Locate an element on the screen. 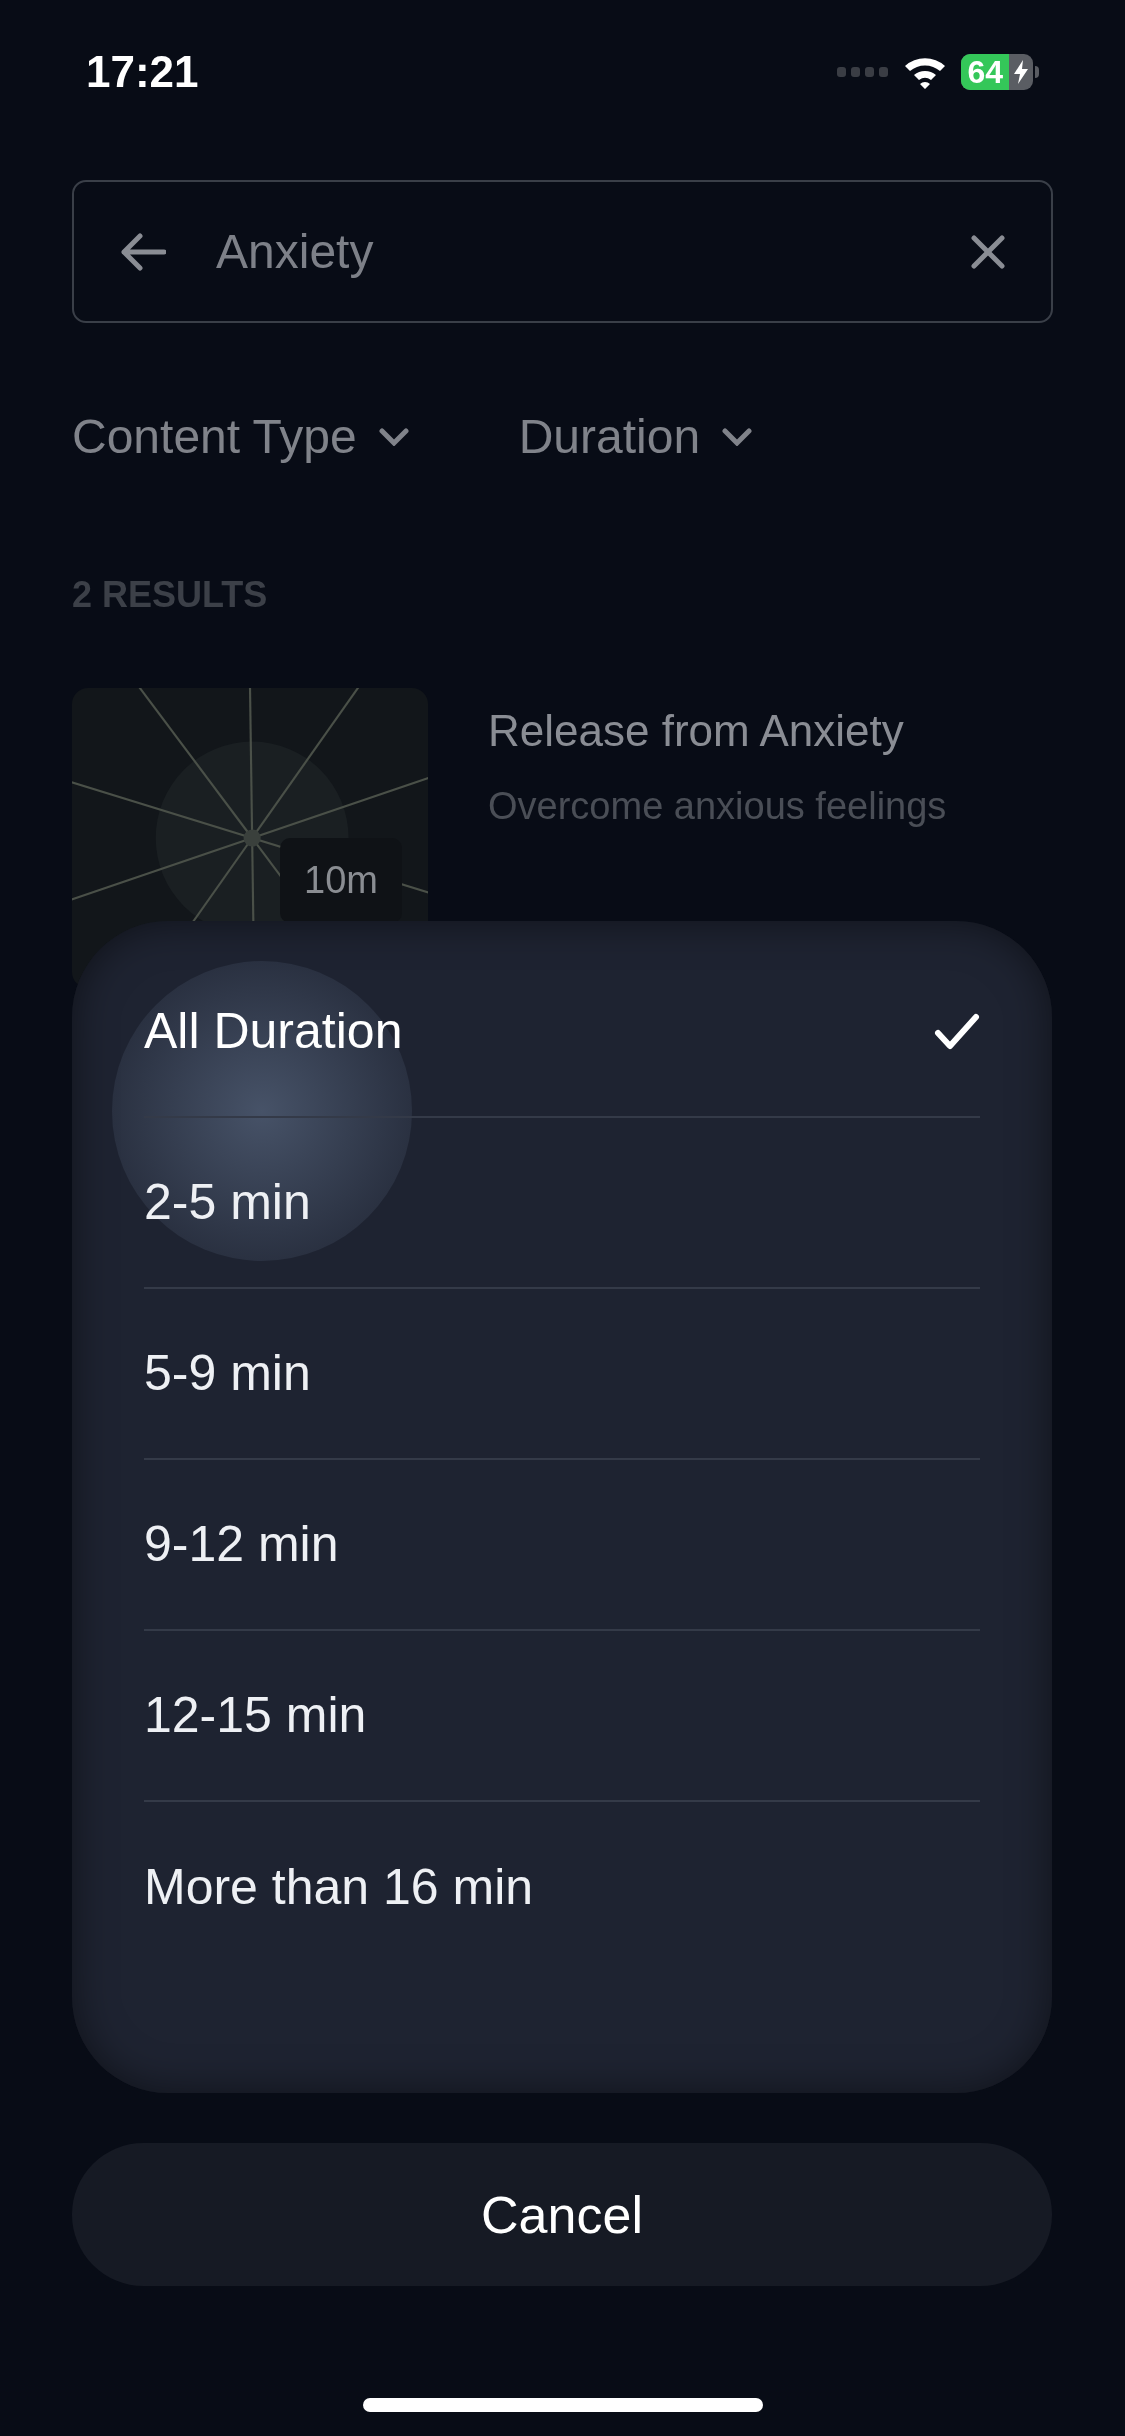 This screenshot has width=1125, height=2436. clear-icon is located at coordinates (988, 251).